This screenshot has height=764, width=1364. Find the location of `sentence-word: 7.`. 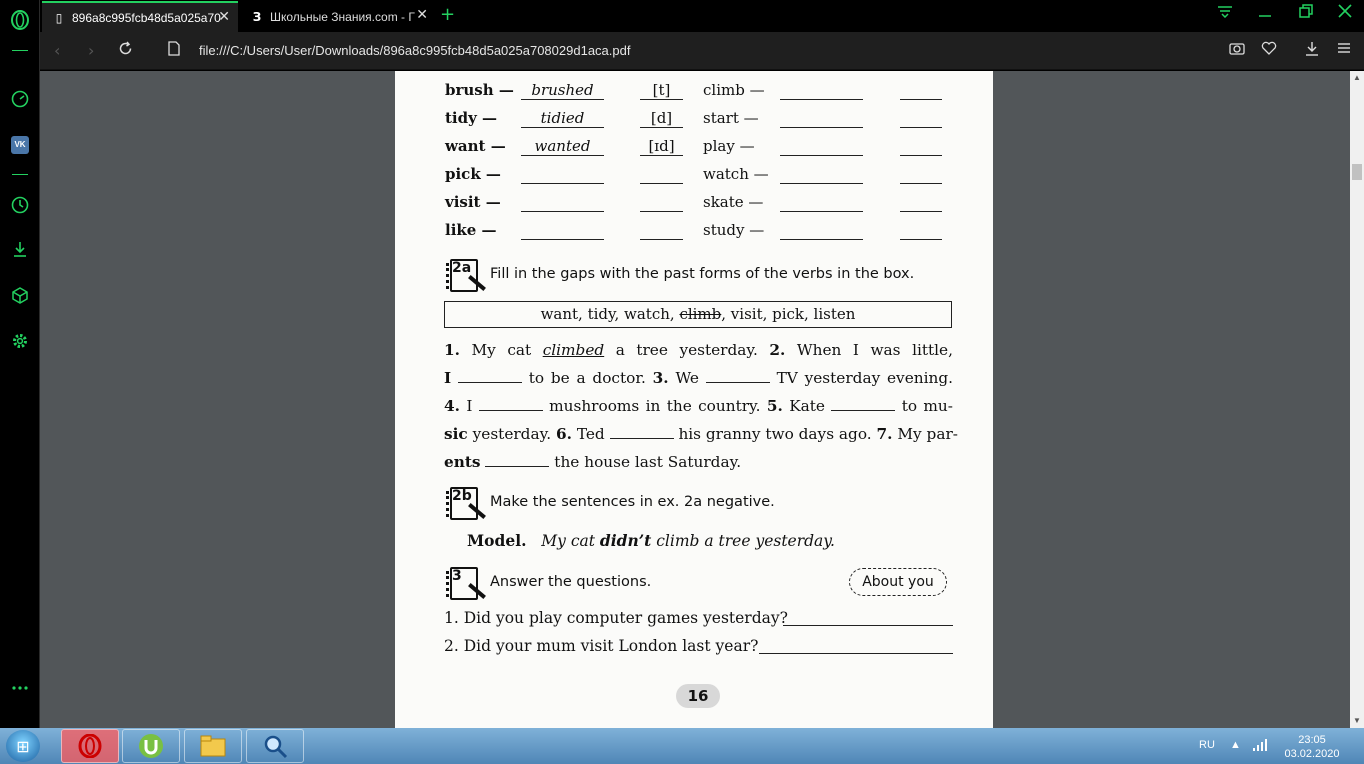

sentence-word: 7. is located at coordinates (884, 434).